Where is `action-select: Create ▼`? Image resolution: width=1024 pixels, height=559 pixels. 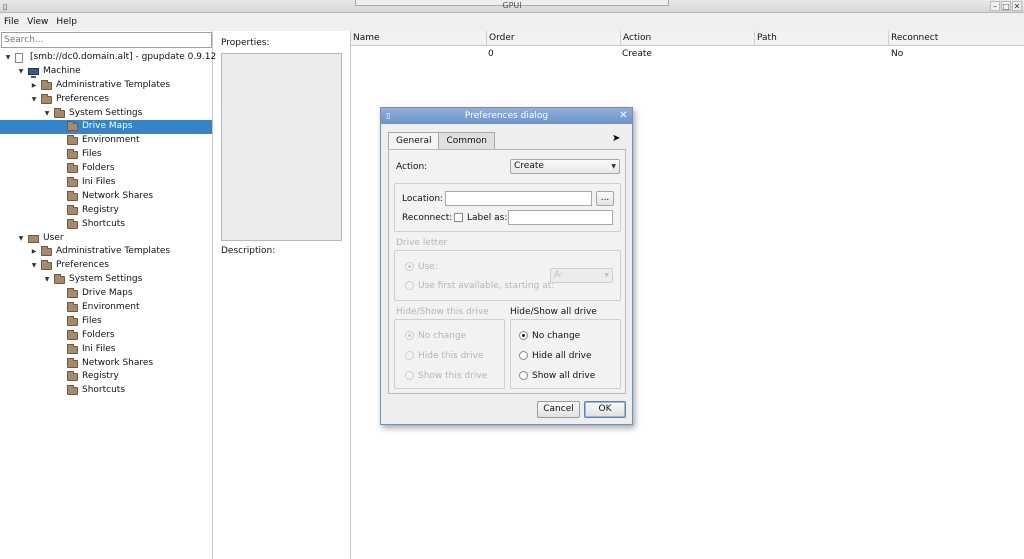
action-select: Create ▼ is located at coordinates (565, 166).